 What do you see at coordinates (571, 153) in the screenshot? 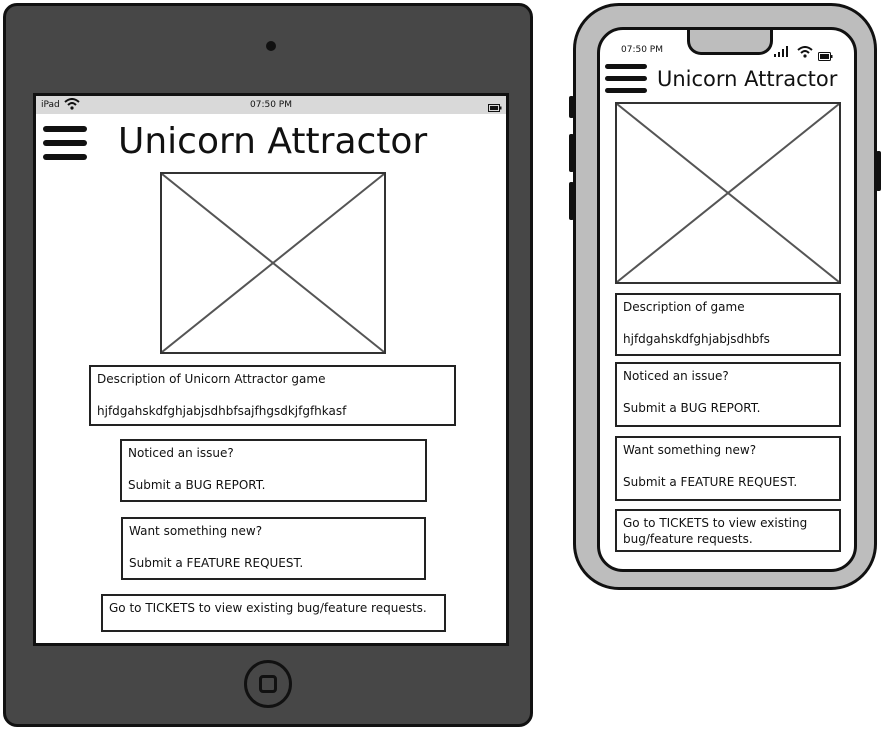
I see `volume-up-button` at bounding box center [571, 153].